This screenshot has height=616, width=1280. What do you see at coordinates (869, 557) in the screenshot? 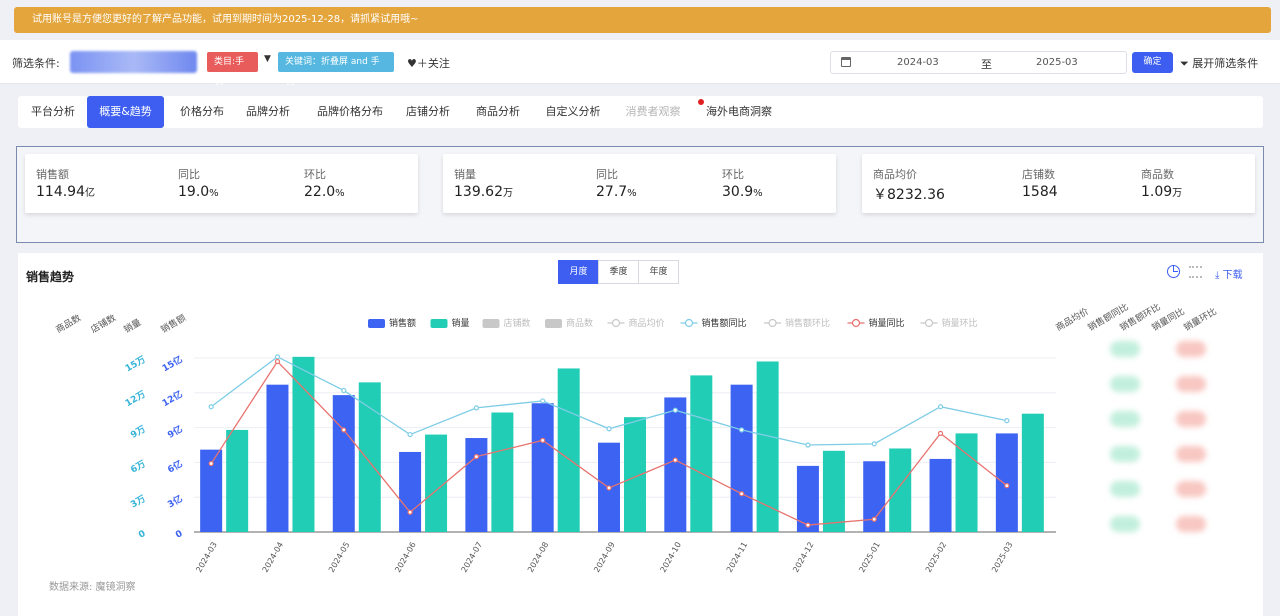
I see `x-tick-label: 2025-01` at bounding box center [869, 557].